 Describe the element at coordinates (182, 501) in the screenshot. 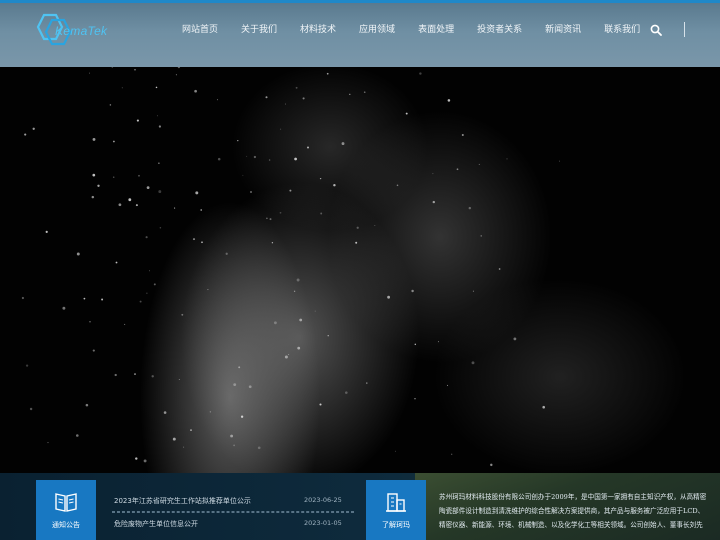

I see `notice-title: 2023年江苏省研究生工作站拟推荐单位公示` at that location.